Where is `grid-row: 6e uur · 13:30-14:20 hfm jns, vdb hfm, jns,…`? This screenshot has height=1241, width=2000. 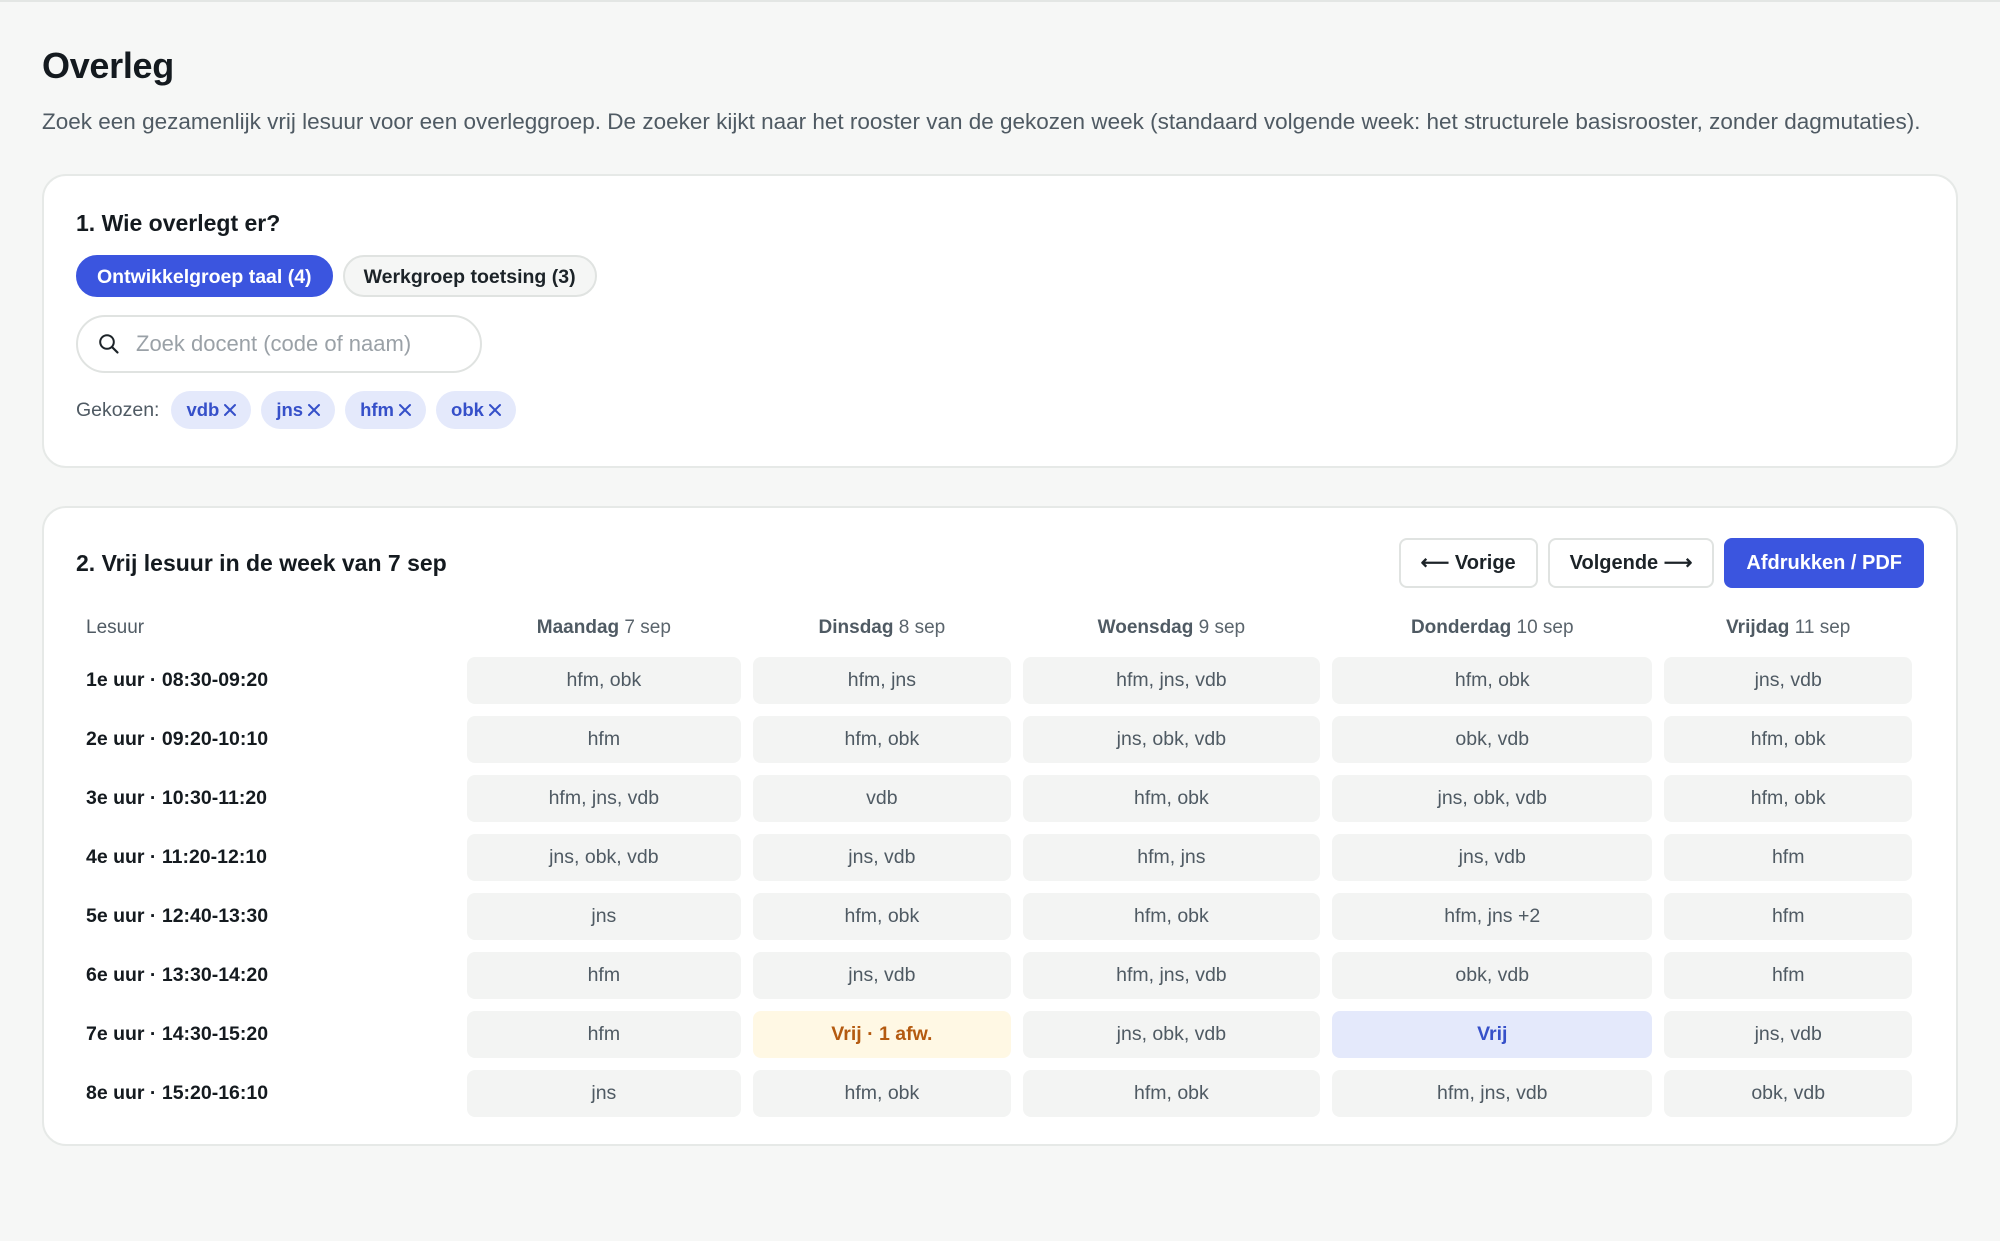
grid-row: 6e uur · 13:30-14:20 hfm jns, vdb hfm, jns,… is located at coordinates (994, 975).